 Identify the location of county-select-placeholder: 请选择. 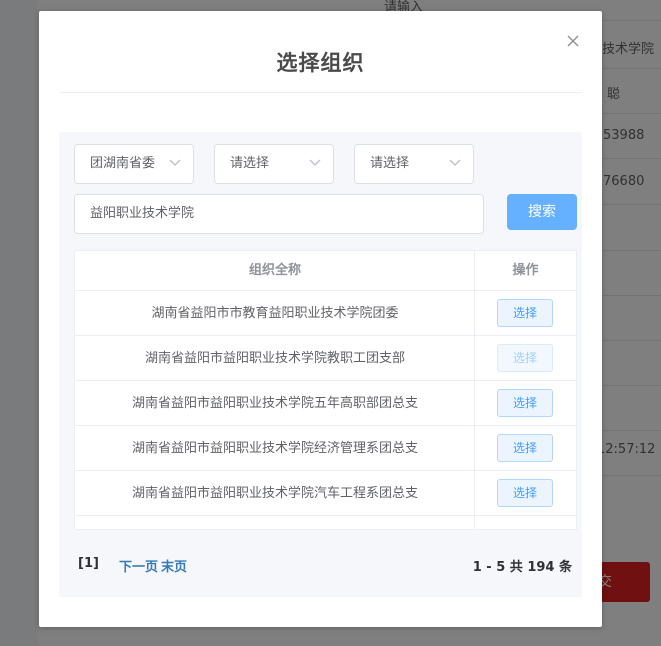
(390, 163).